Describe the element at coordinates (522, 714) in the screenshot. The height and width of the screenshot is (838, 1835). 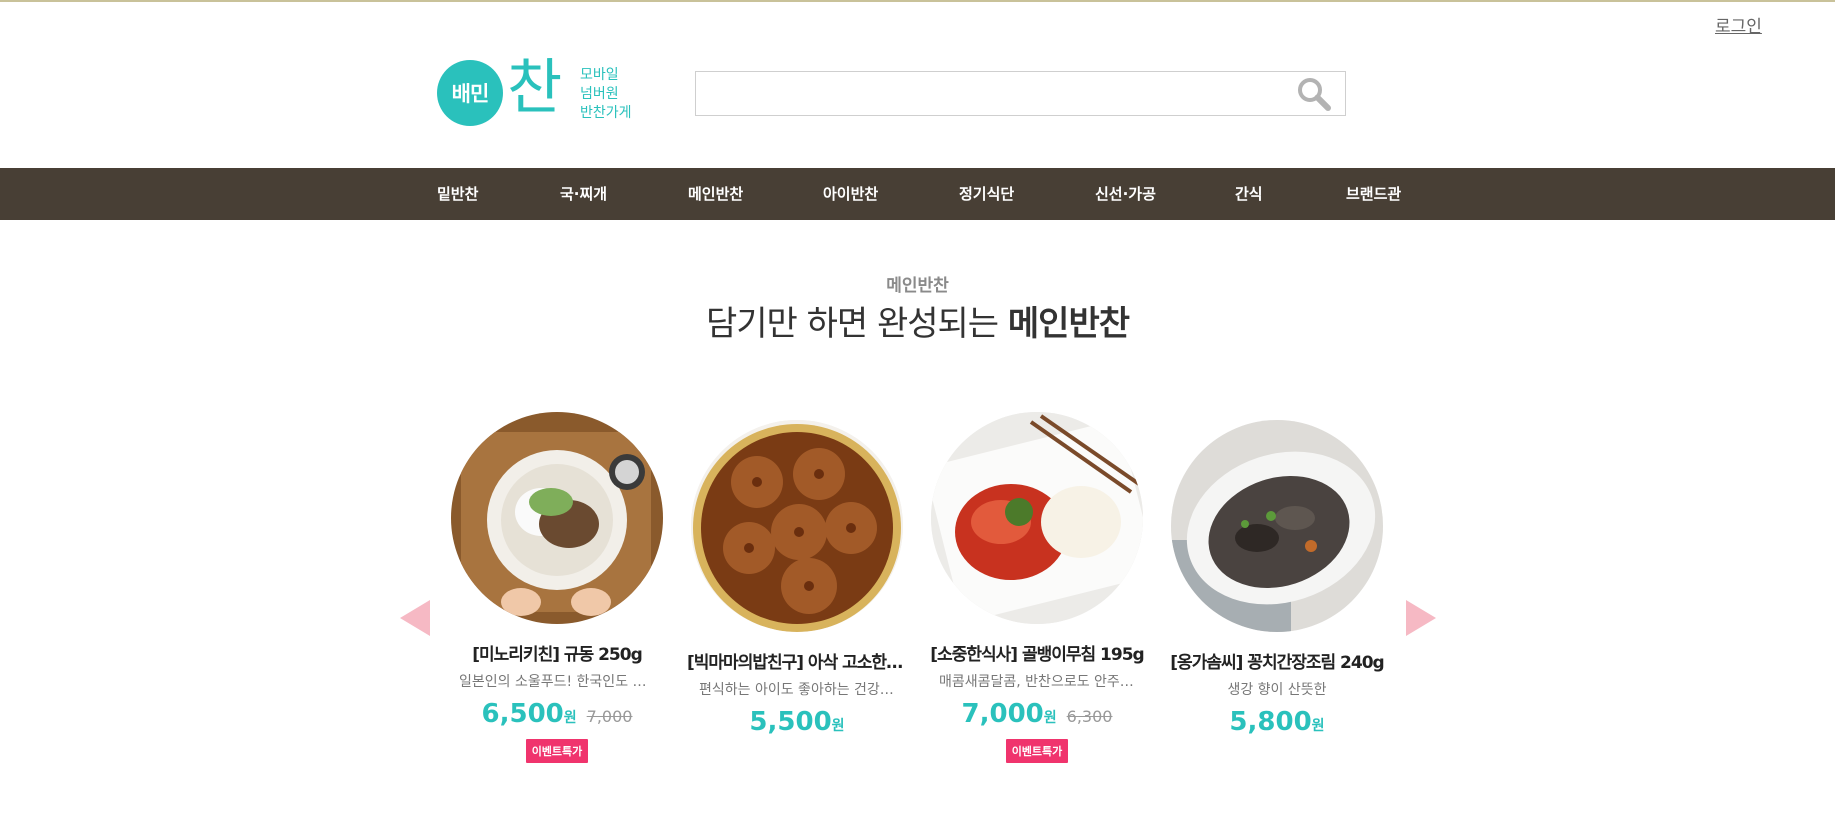
I see `sale-price: 6,500` at that location.